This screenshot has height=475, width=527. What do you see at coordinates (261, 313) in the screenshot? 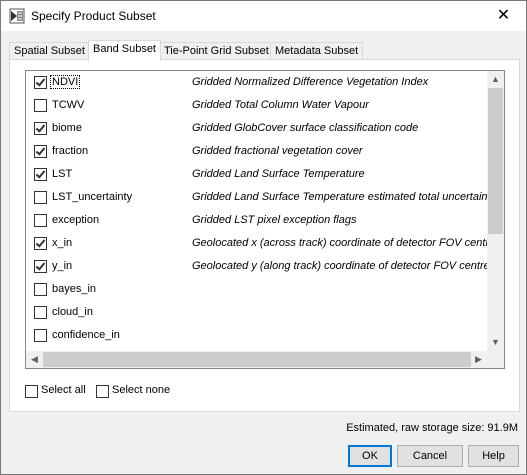
I see `band-row: cloud_in` at bounding box center [261, 313].